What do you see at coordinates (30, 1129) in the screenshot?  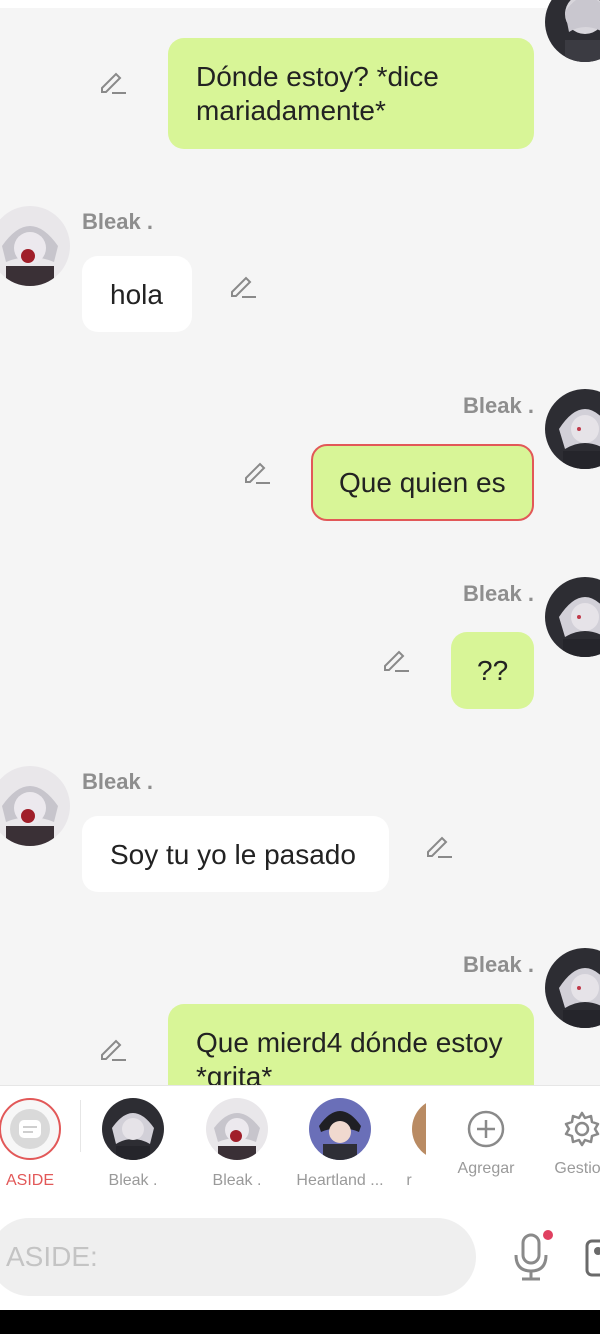 I see `aside-icon` at bounding box center [30, 1129].